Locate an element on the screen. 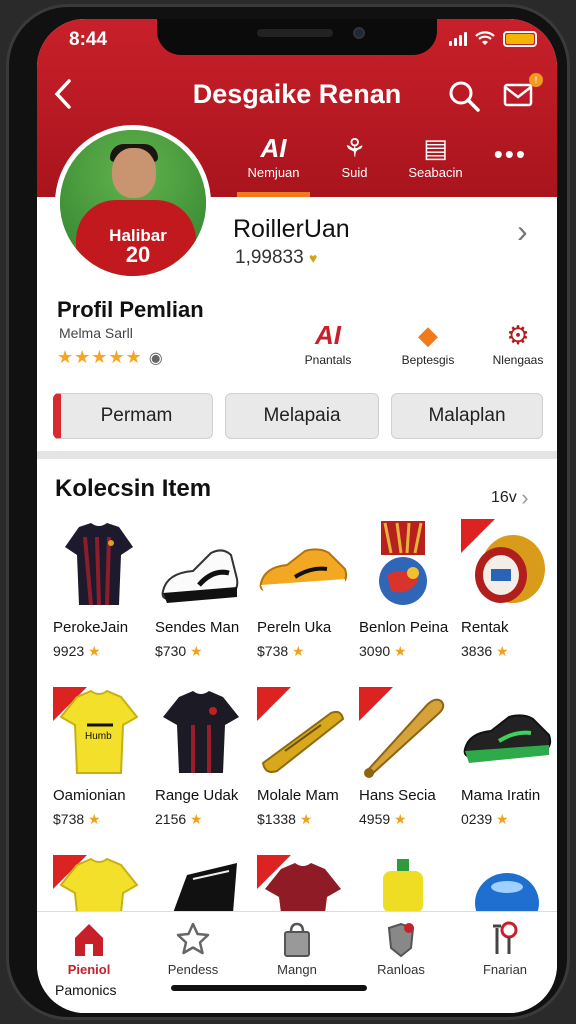 Image resolution: width=576 pixels, height=1024 pixels. nav-caption: Pamonics is located at coordinates (86, 990).